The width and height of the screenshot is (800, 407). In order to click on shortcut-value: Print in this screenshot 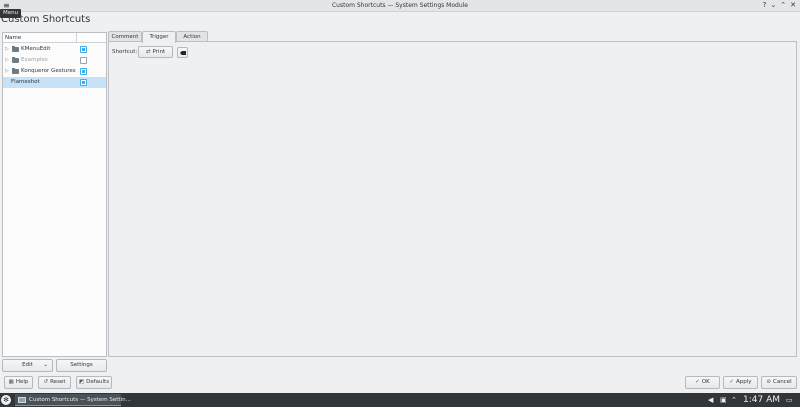, I will do `click(159, 52)`.